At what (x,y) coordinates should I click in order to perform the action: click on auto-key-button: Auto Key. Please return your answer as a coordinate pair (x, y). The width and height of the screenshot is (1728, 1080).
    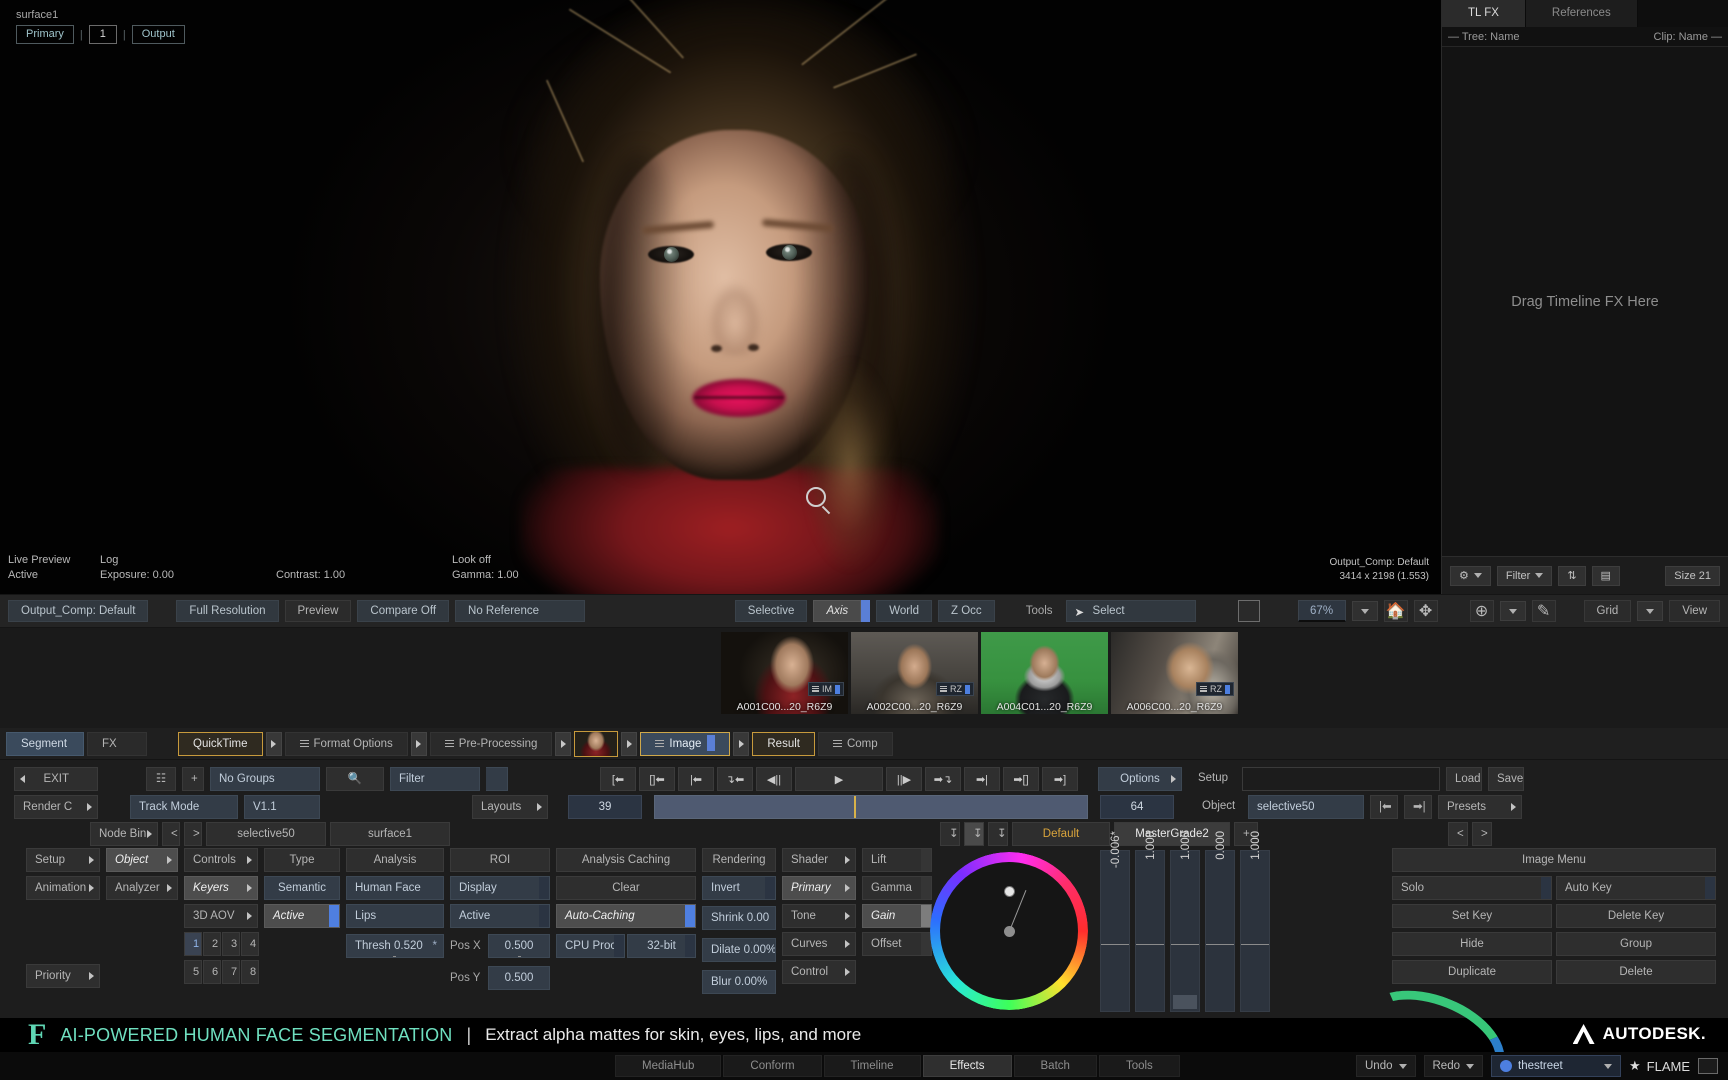
    Looking at the image, I should click on (1636, 888).